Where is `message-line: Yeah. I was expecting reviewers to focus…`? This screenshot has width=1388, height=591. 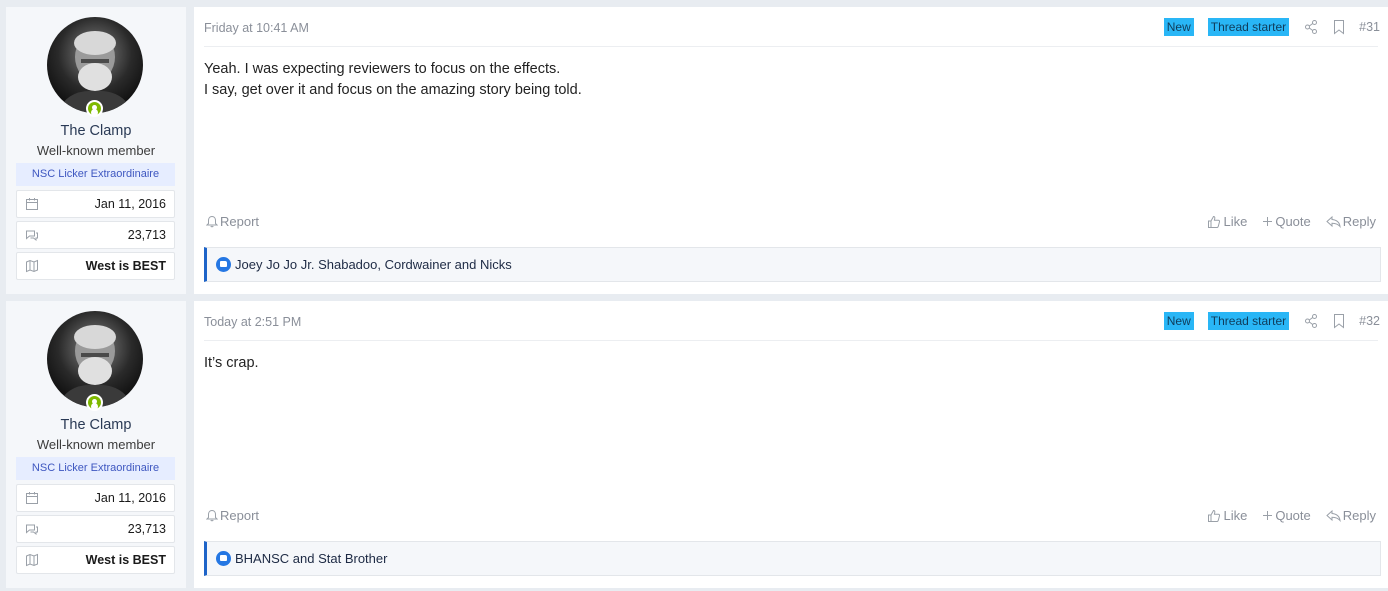 message-line: Yeah. I was expecting reviewers to focus… is located at coordinates (382, 69).